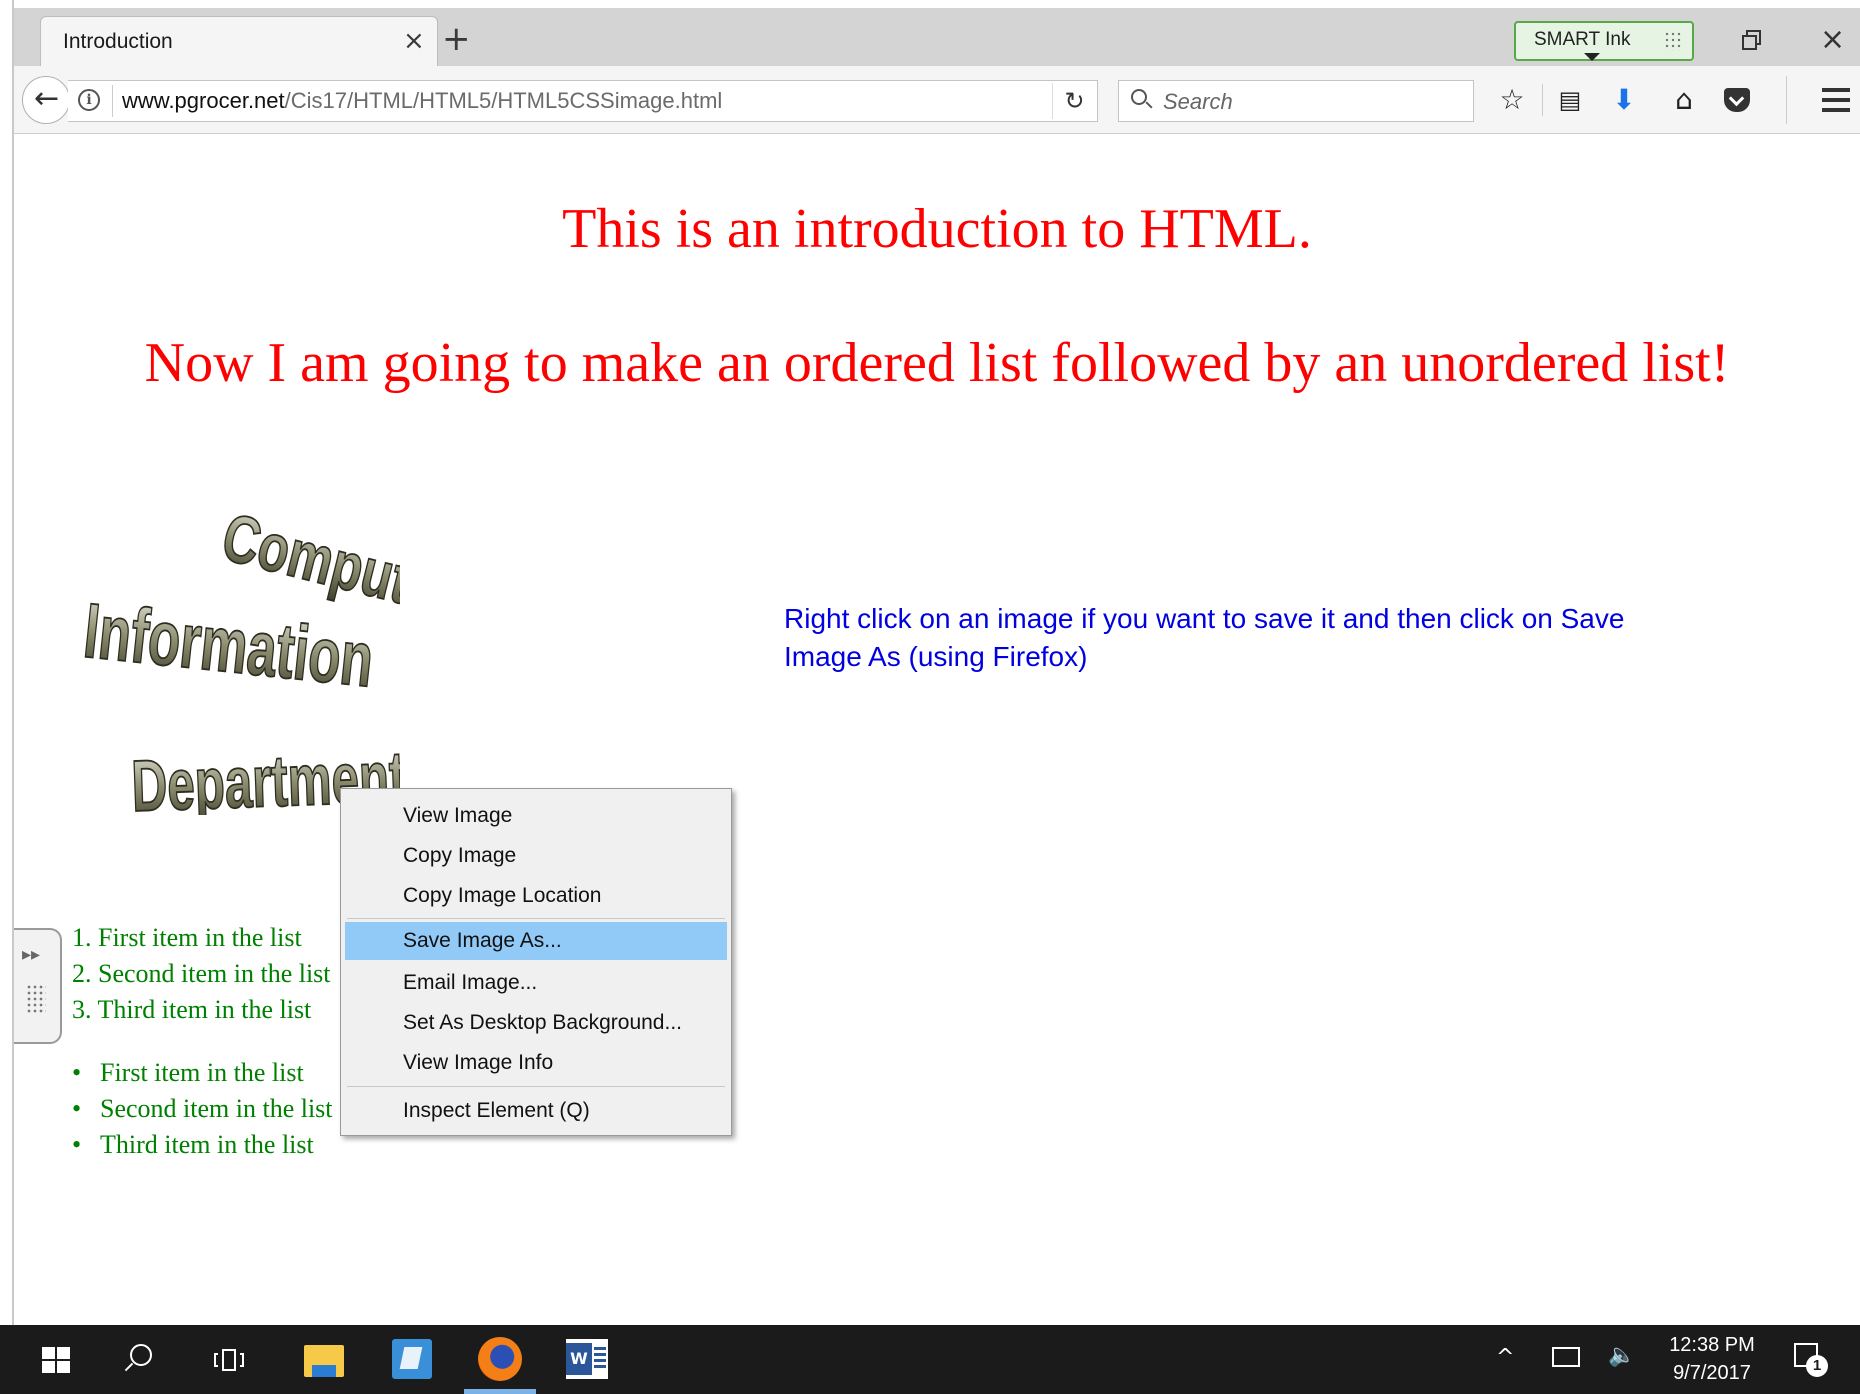  I want to click on image-word-information: Information, so click(228, 646).